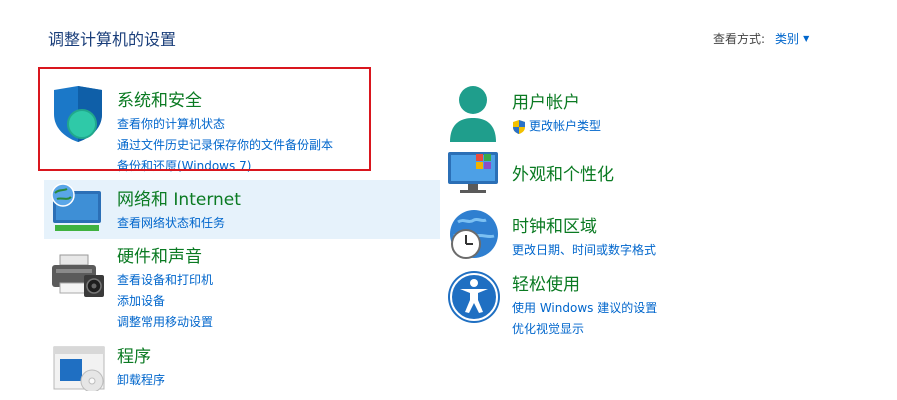 The image size is (897, 400). I want to click on highlight-box, so click(204, 119).